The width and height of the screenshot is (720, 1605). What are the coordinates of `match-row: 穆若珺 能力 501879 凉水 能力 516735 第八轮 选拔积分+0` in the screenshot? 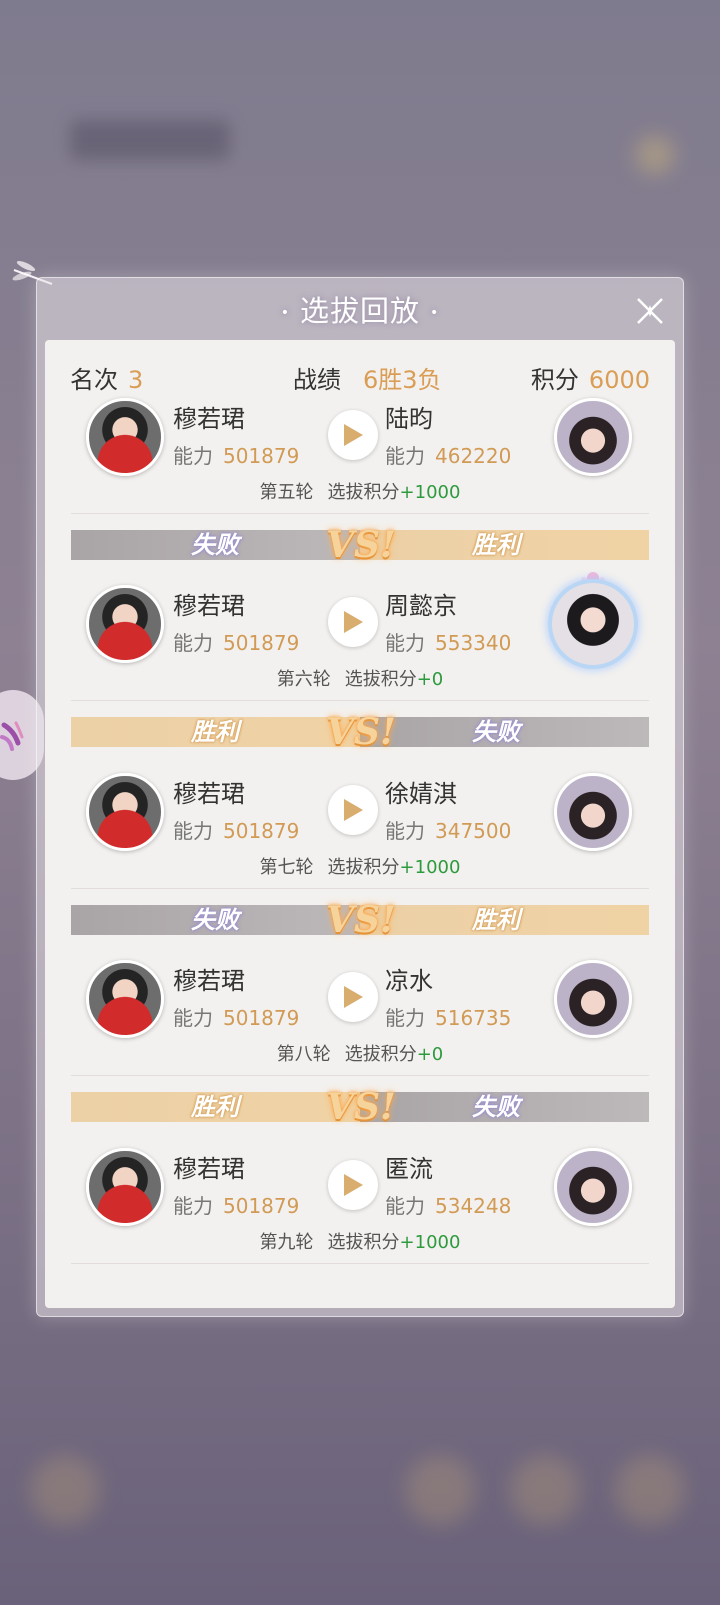 It's located at (360, 1020).